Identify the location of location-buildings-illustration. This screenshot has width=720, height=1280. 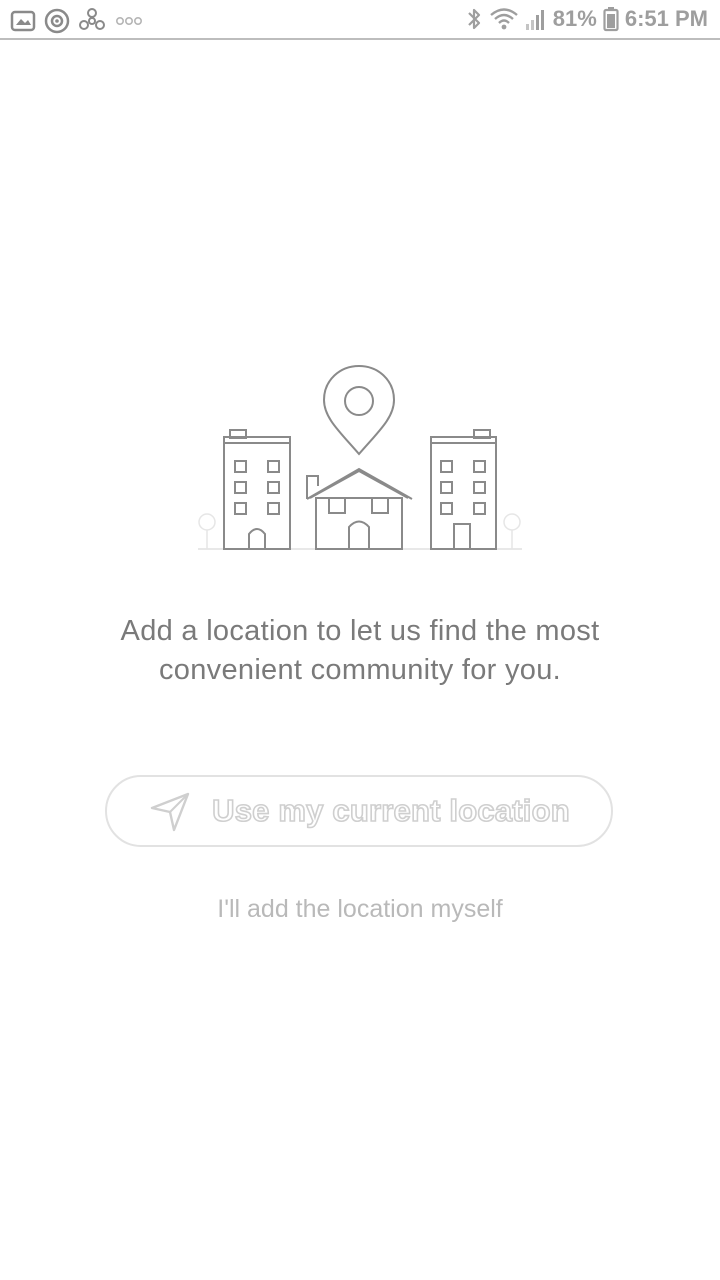
(360, 457).